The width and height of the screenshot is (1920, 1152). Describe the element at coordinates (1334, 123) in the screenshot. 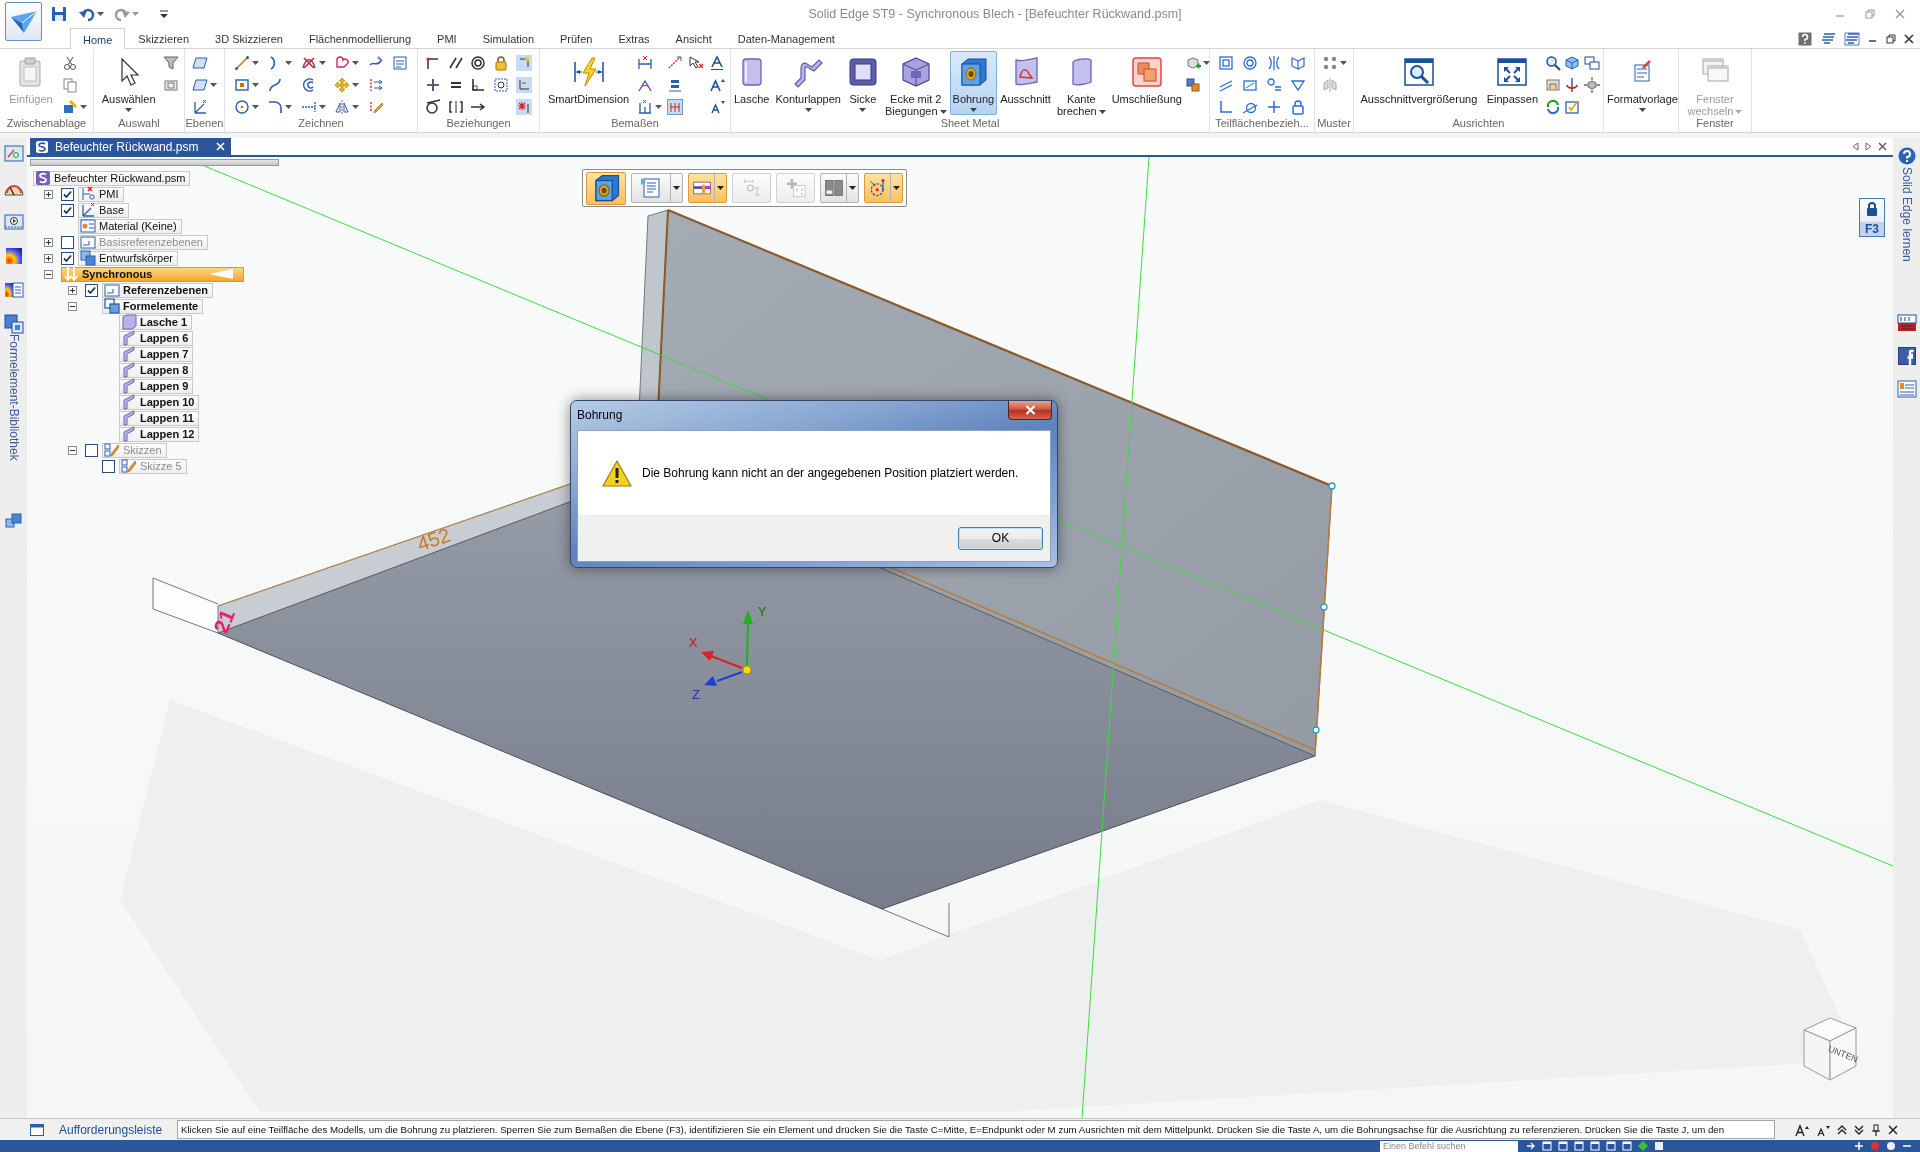

I see `group-label: Muster` at that location.